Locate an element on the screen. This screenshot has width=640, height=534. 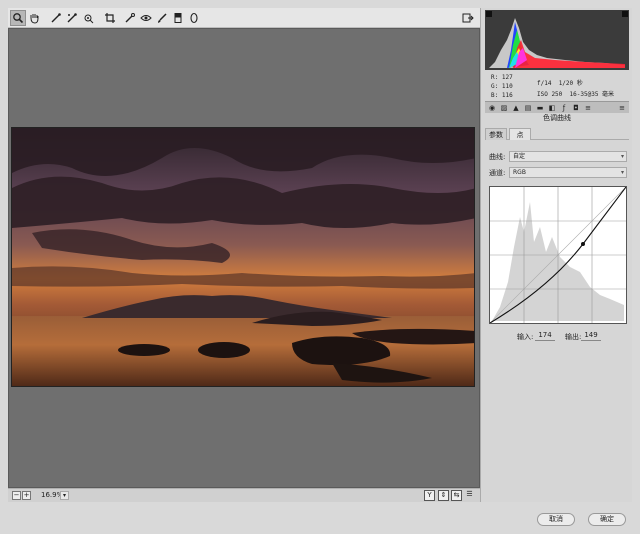
lens-tab-icon: ◧ is located at coordinates (552, 108).